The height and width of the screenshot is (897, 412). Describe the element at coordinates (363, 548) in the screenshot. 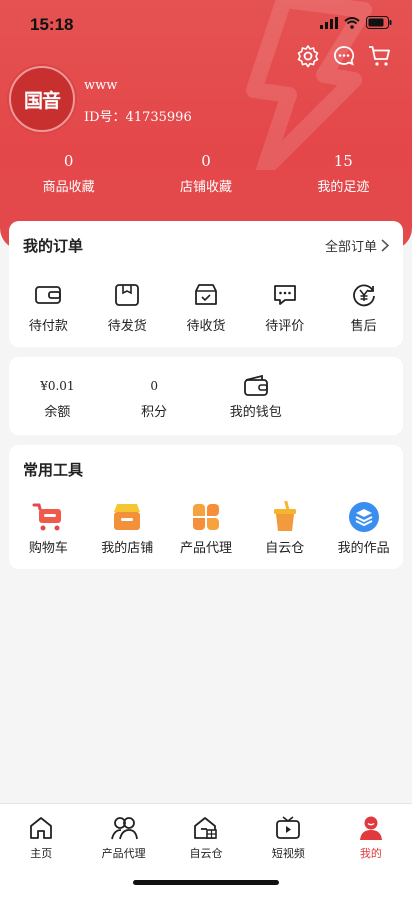

I see `tool-label: 我的作品` at that location.